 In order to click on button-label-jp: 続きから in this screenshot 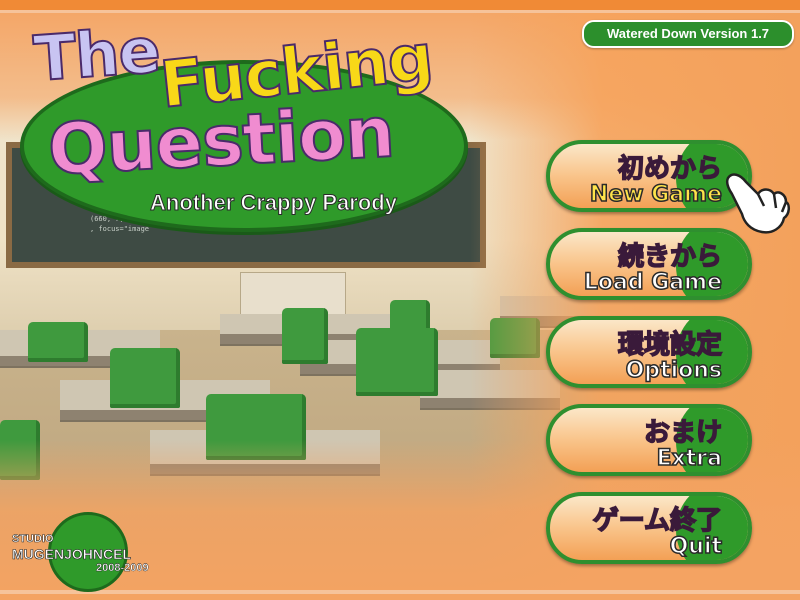, I will do `click(670, 257)`.